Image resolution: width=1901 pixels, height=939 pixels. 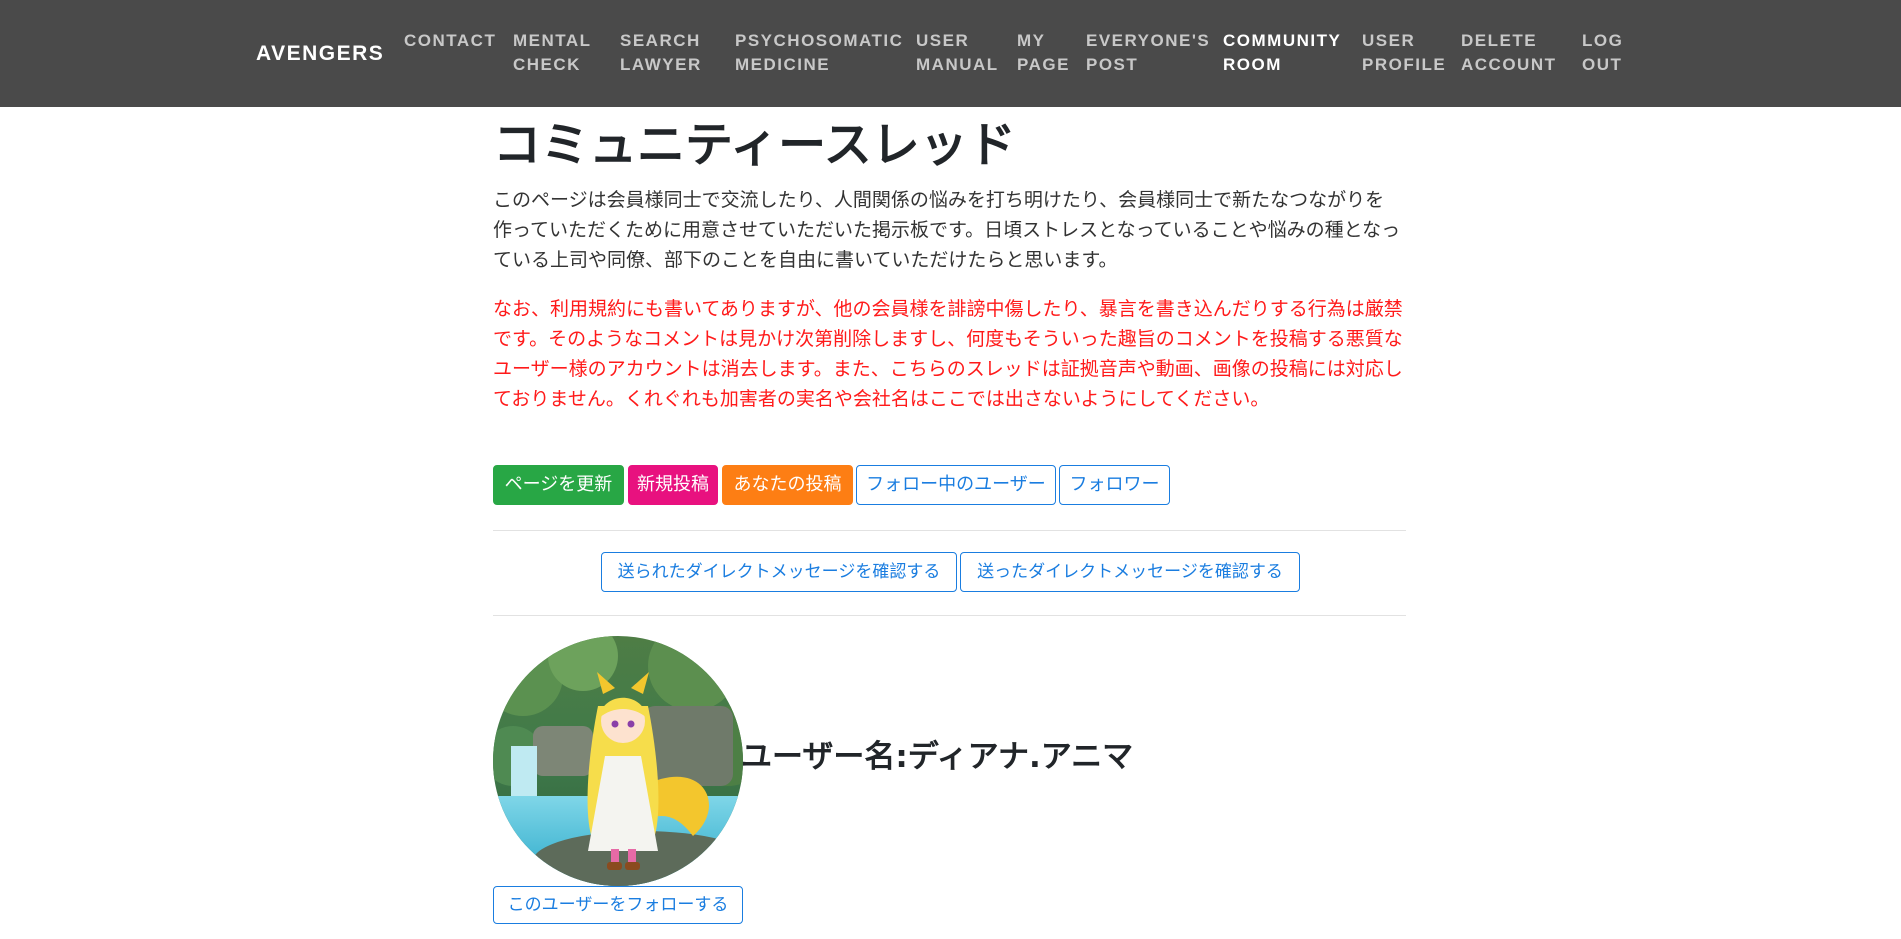 I want to click on avatar-image, so click(x=618, y=761).